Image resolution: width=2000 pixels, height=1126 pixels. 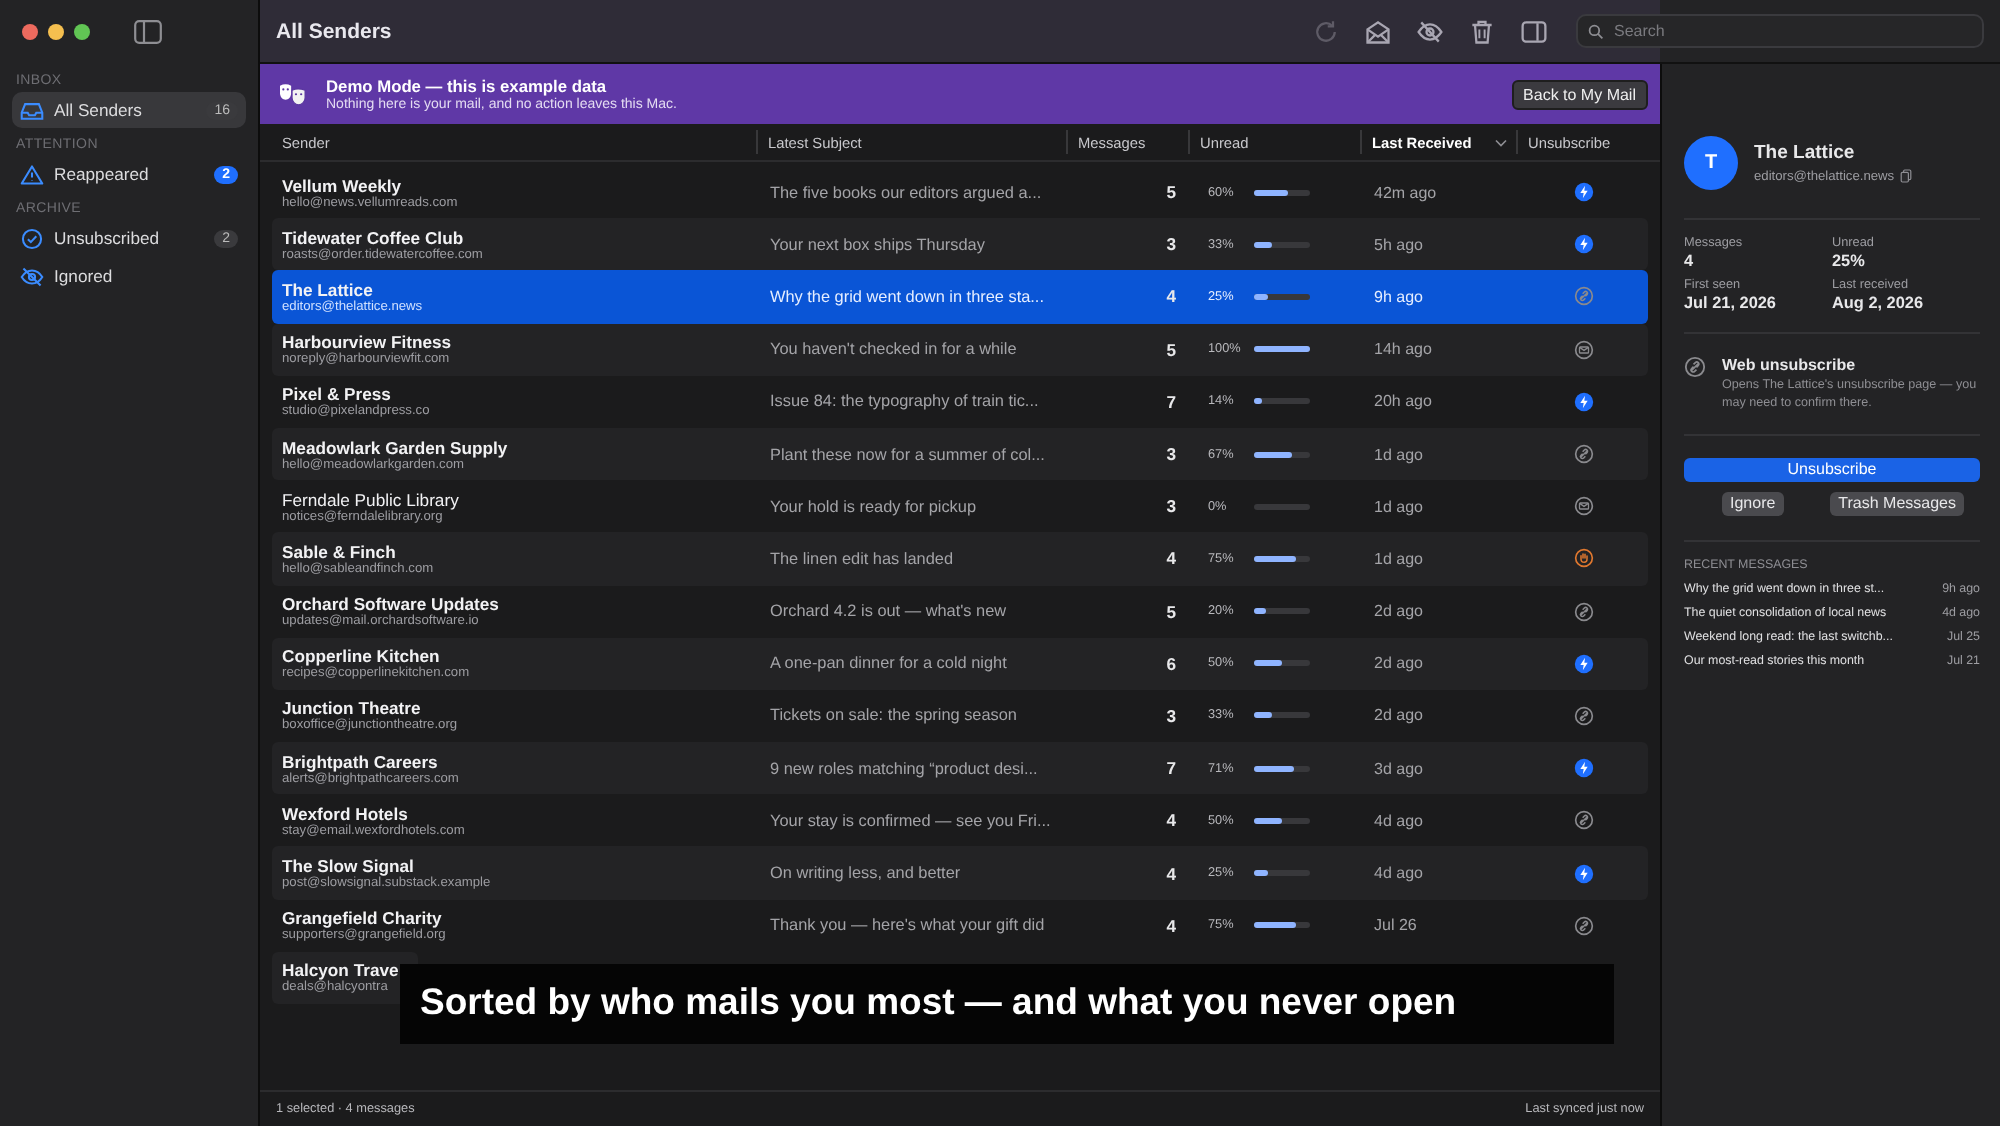 I want to click on received-time: 5h ago, so click(x=1398, y=244).